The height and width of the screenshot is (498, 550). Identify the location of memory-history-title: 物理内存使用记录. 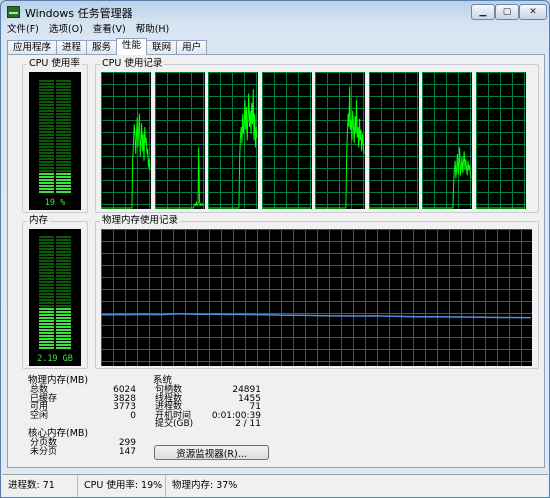
(140, 221).